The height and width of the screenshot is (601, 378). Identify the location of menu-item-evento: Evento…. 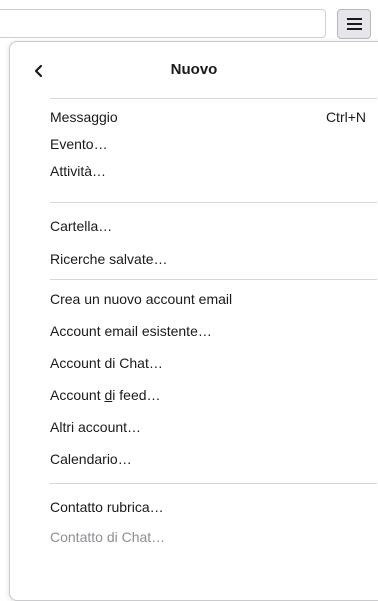
(208, 144).